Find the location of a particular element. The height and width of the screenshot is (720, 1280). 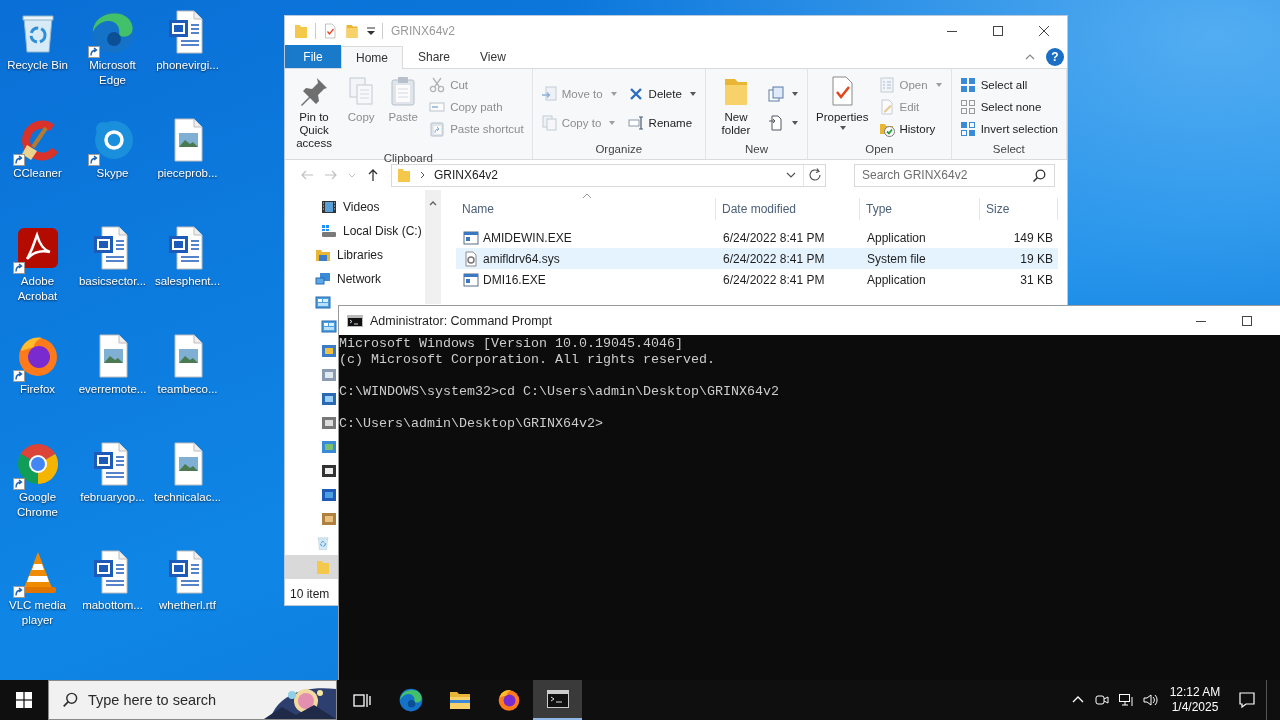

address-bar: GRINX64v2 is located at coordinates (608, 175).